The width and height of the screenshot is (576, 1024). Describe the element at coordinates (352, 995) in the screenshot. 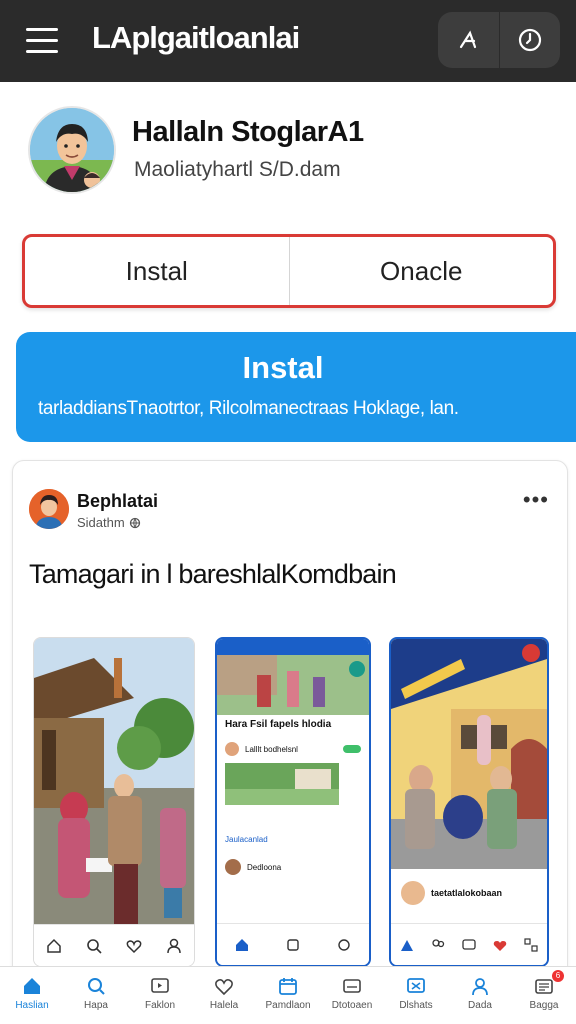

I see `nav-item-cards: Dtotoaen` at that location.